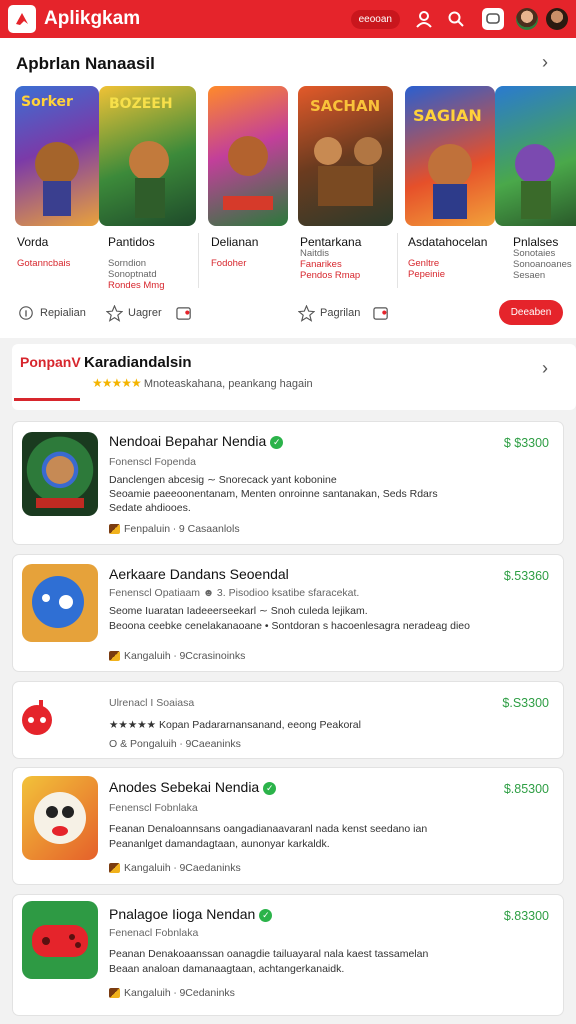  Describe the element at coordinates (26, 313) in the screenshot. I see `info-icon` at that location.